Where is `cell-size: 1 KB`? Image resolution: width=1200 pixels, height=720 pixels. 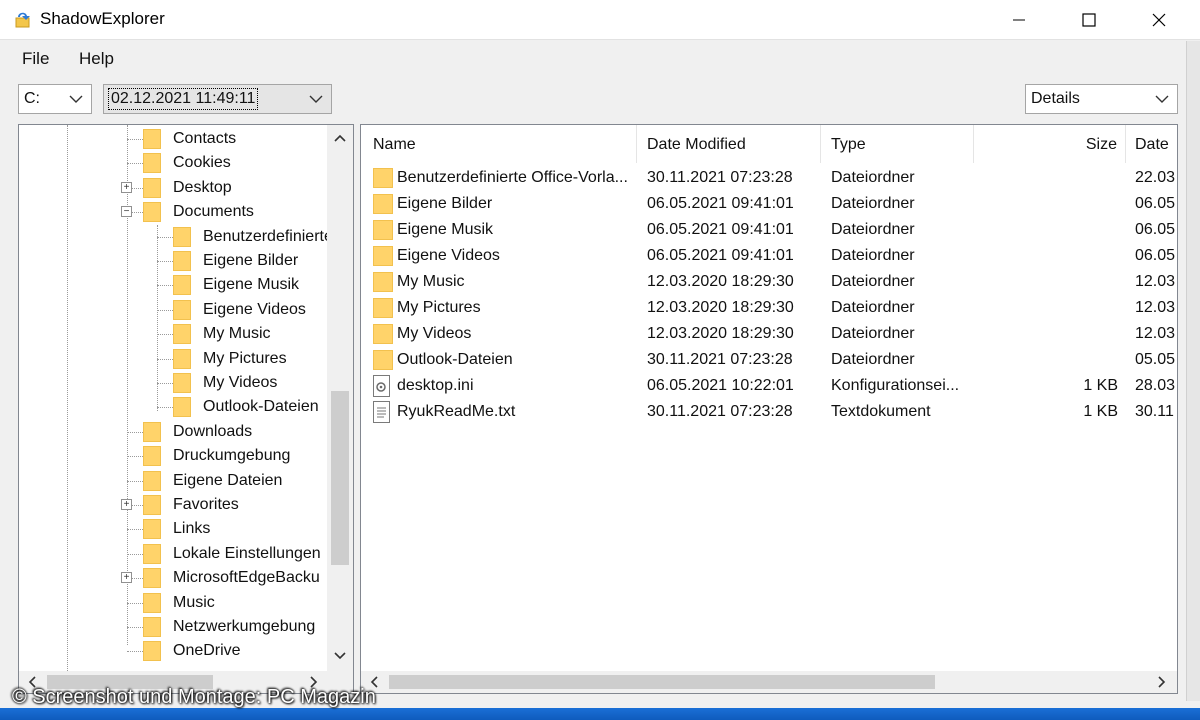
cell-size: 1 KB is located at coordinates (1100, 411).